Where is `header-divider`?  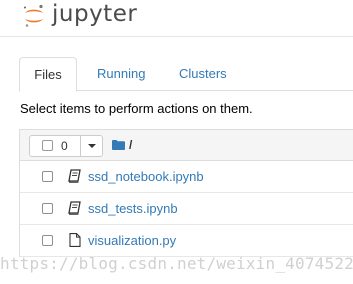
header-divider is located at coordinates (176, 36).